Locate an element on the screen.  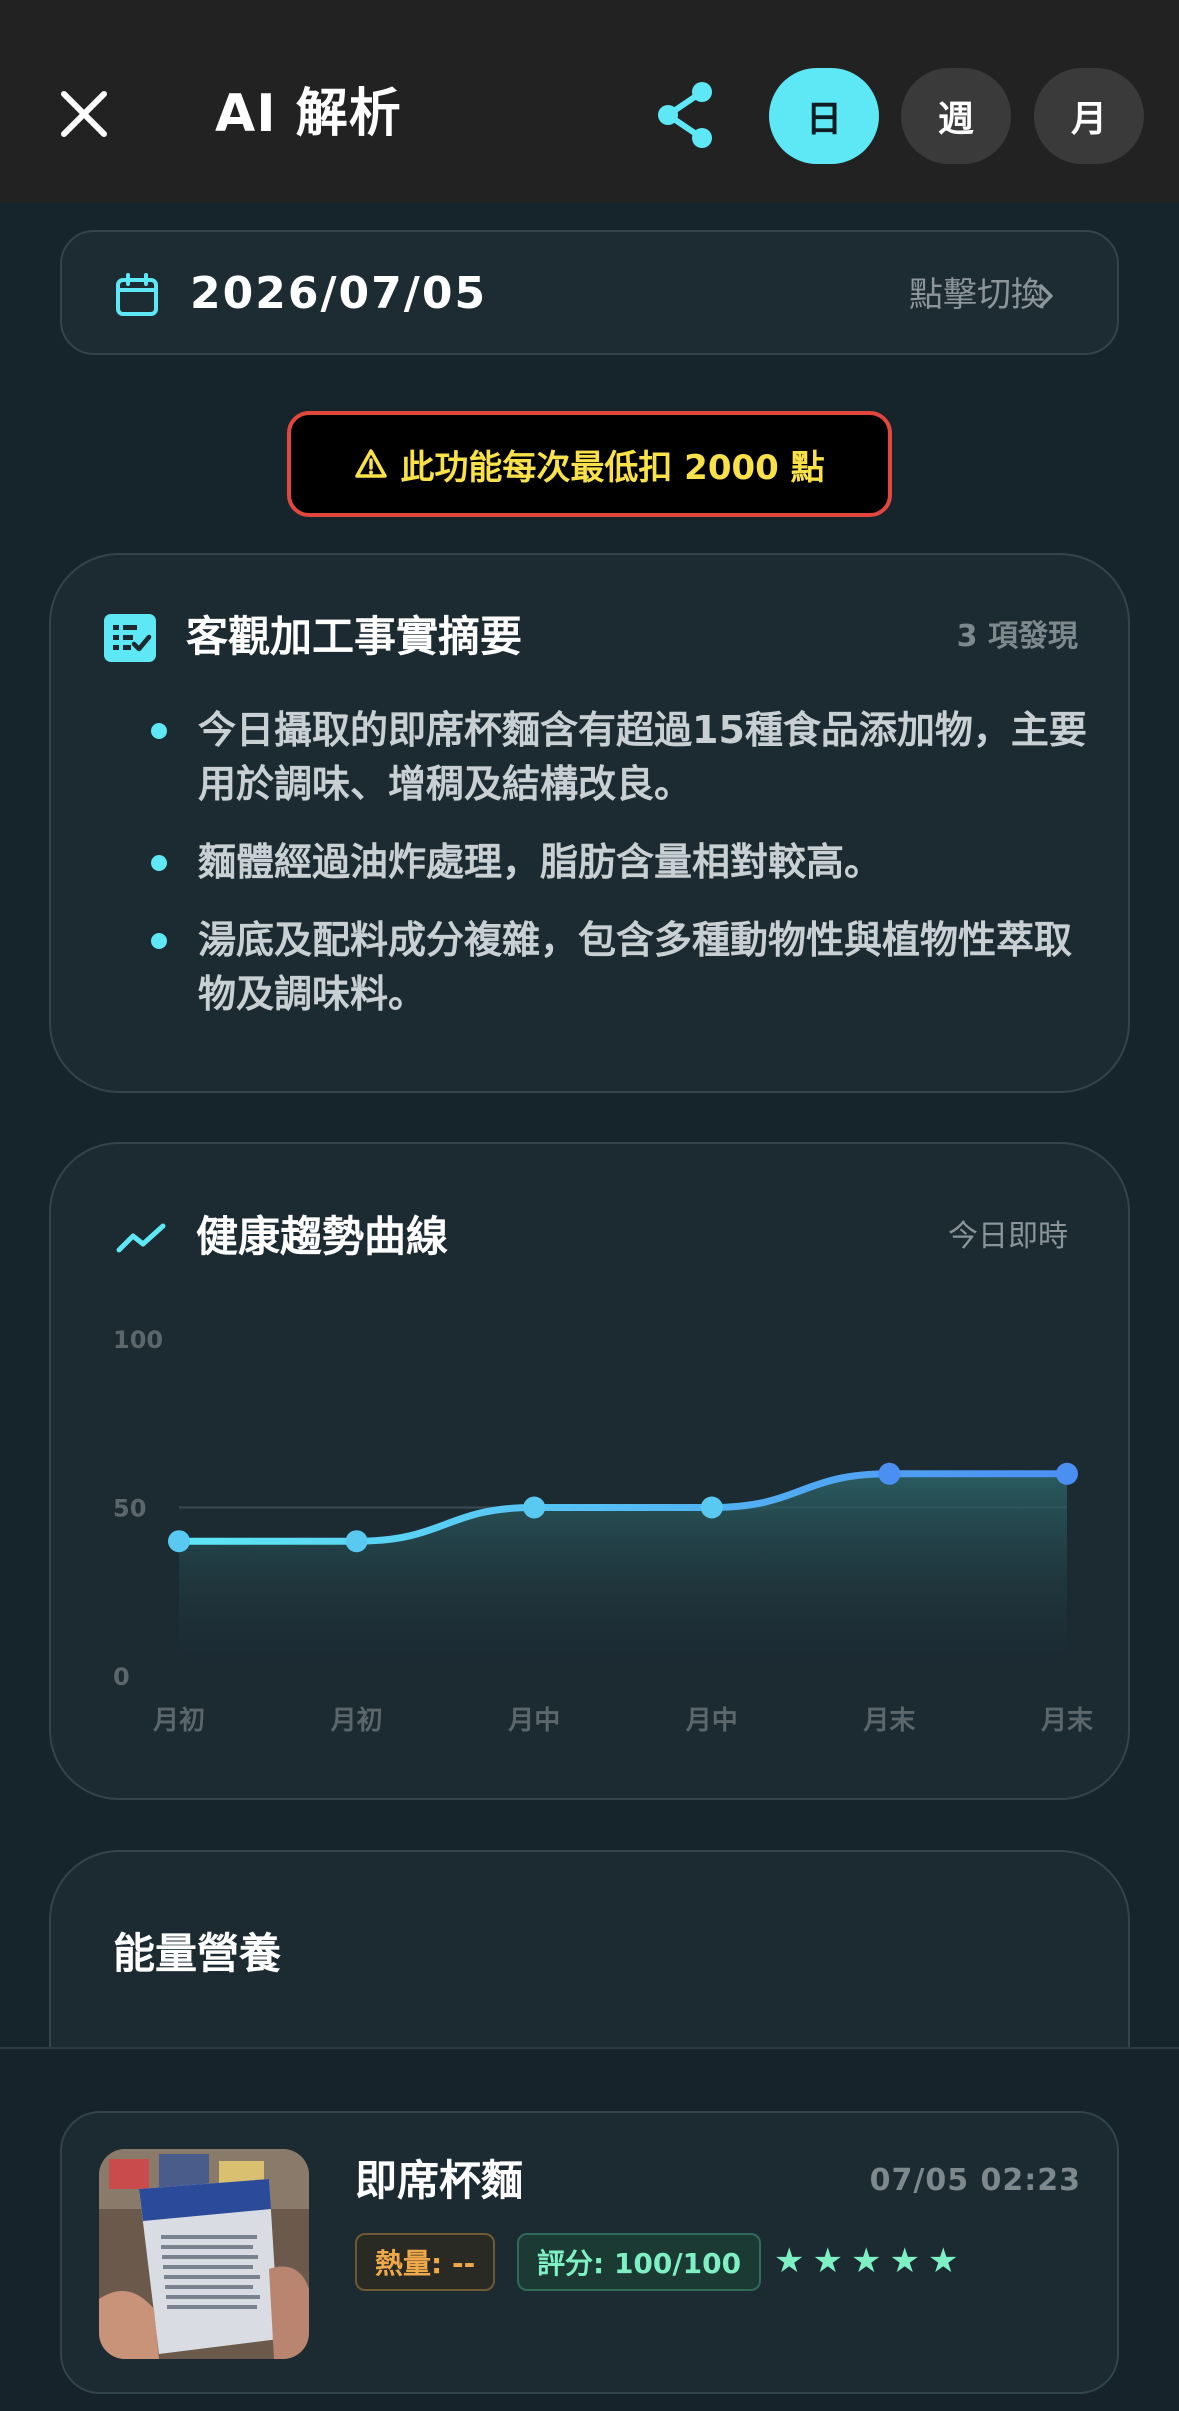
date-selector: 2026/07/05 點擊切換 is located at coordinates (589, 292).